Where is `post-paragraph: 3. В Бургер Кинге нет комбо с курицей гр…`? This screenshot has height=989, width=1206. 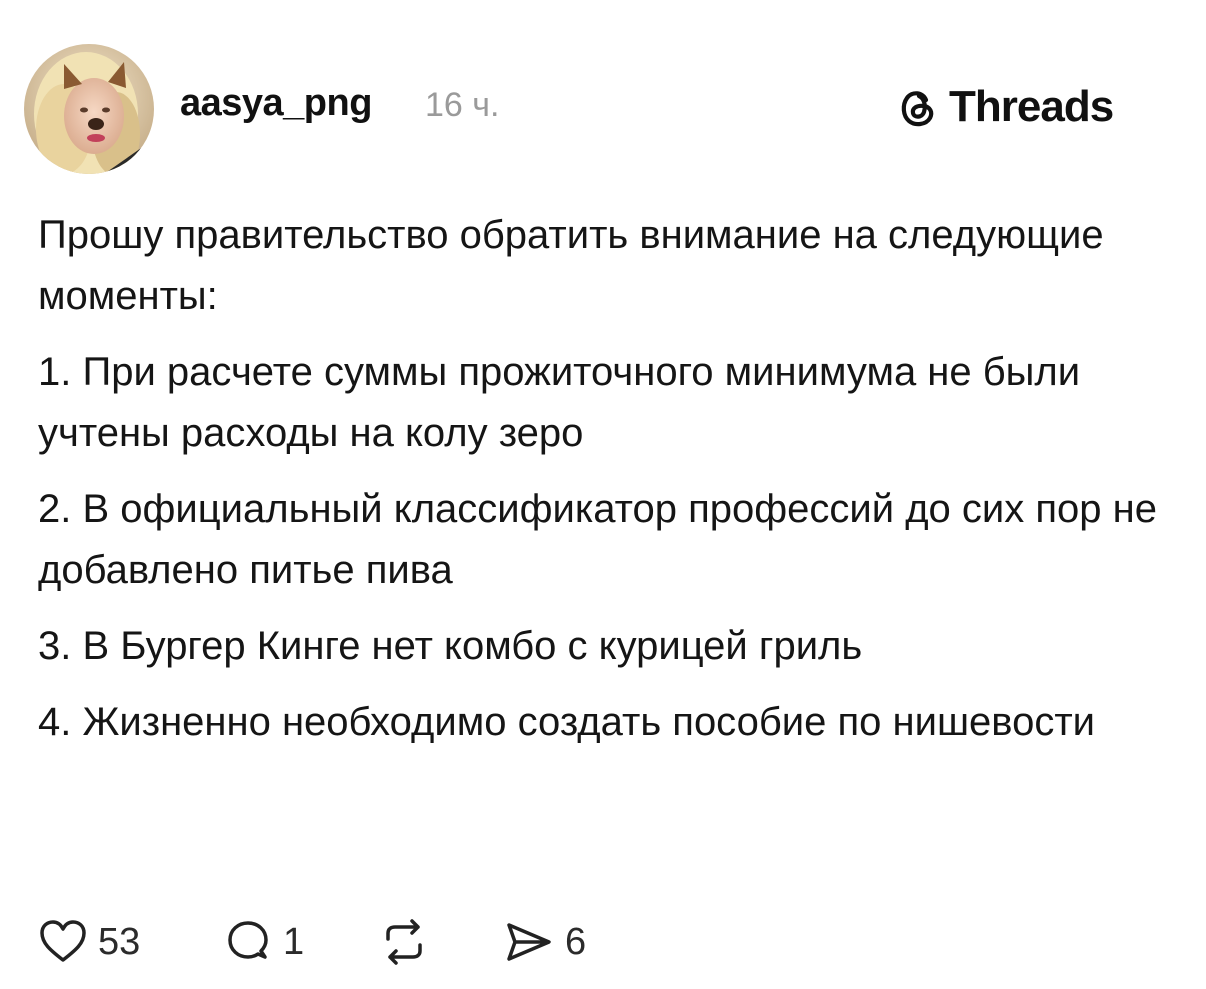 post-paragraph: 3. В Бургер Кинге нет комбо с курицей гр… is located at coordinates (450, 646).